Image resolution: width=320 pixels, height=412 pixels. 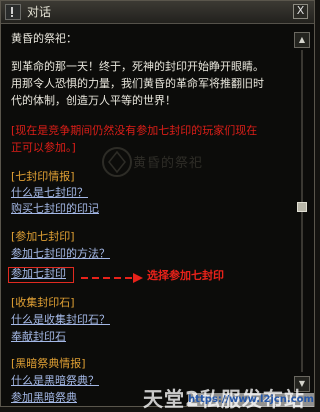 I want to click on faded-emblem: 黄昏的祭祀, so click(x=156, y=162).